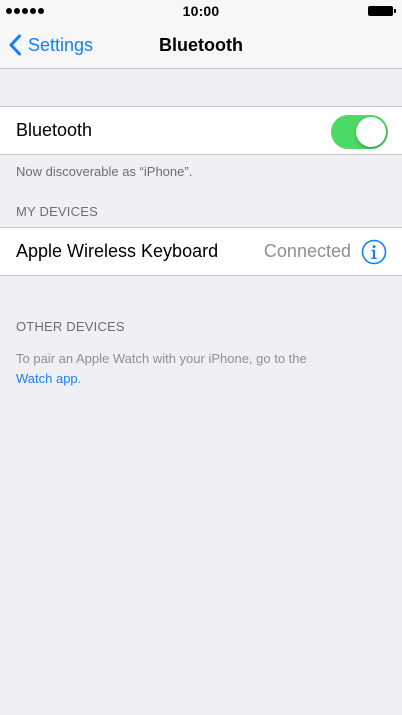 This screenshot has height=715, width=402. I want to click on device-status: Connected, so click(307, 251).